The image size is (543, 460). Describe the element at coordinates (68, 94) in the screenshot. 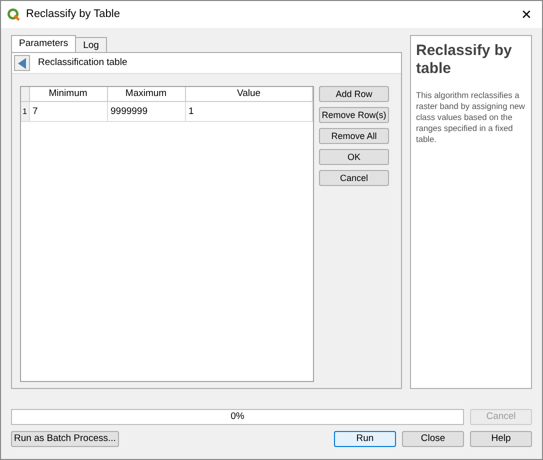

I see `column-header: Minimum` at that location.